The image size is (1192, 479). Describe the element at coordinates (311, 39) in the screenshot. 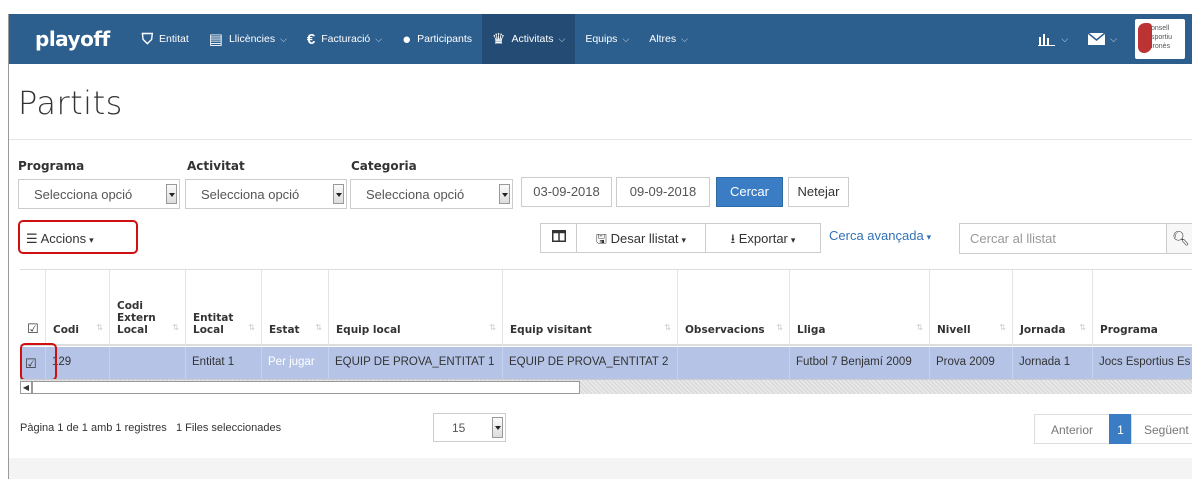

I see `euro-icon: €` at that location.